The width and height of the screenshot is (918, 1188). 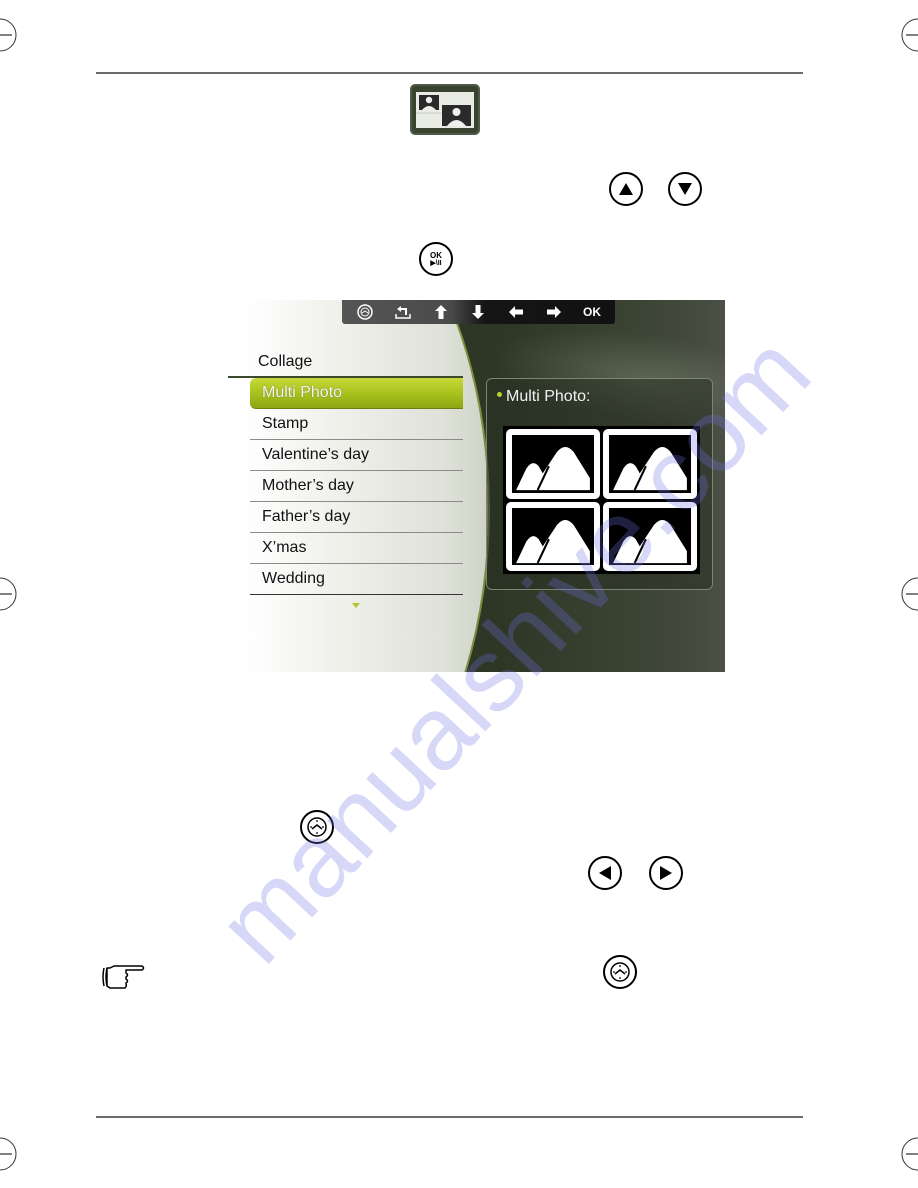 I want to click on arrow-down-icon, so click(x=478, y=312).